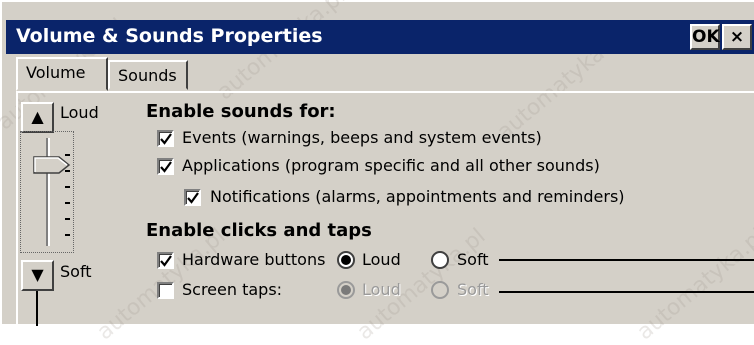 The width and height of the screenshot is (754, 345). What do you see at coordinates (148, 75) in the screenshot?
I see `tab-sounds: Sounds` at bounding box center [148, 75].